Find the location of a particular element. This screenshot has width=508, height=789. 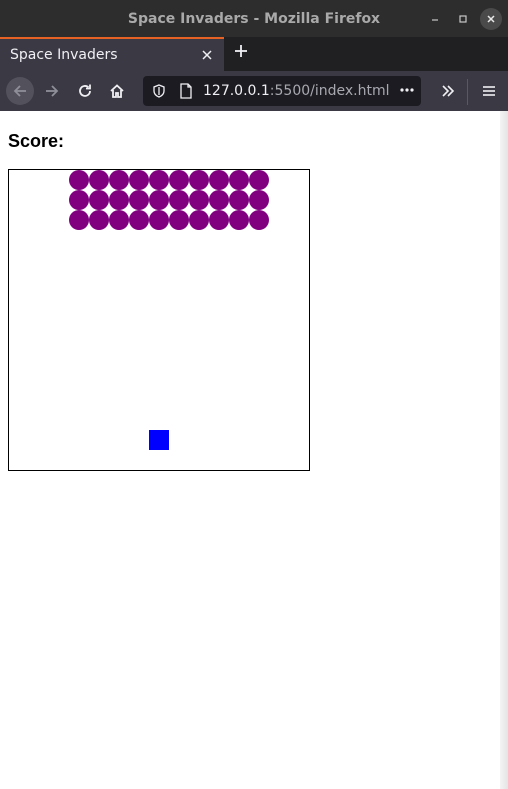

home-button is located at coordinates (117, 91).